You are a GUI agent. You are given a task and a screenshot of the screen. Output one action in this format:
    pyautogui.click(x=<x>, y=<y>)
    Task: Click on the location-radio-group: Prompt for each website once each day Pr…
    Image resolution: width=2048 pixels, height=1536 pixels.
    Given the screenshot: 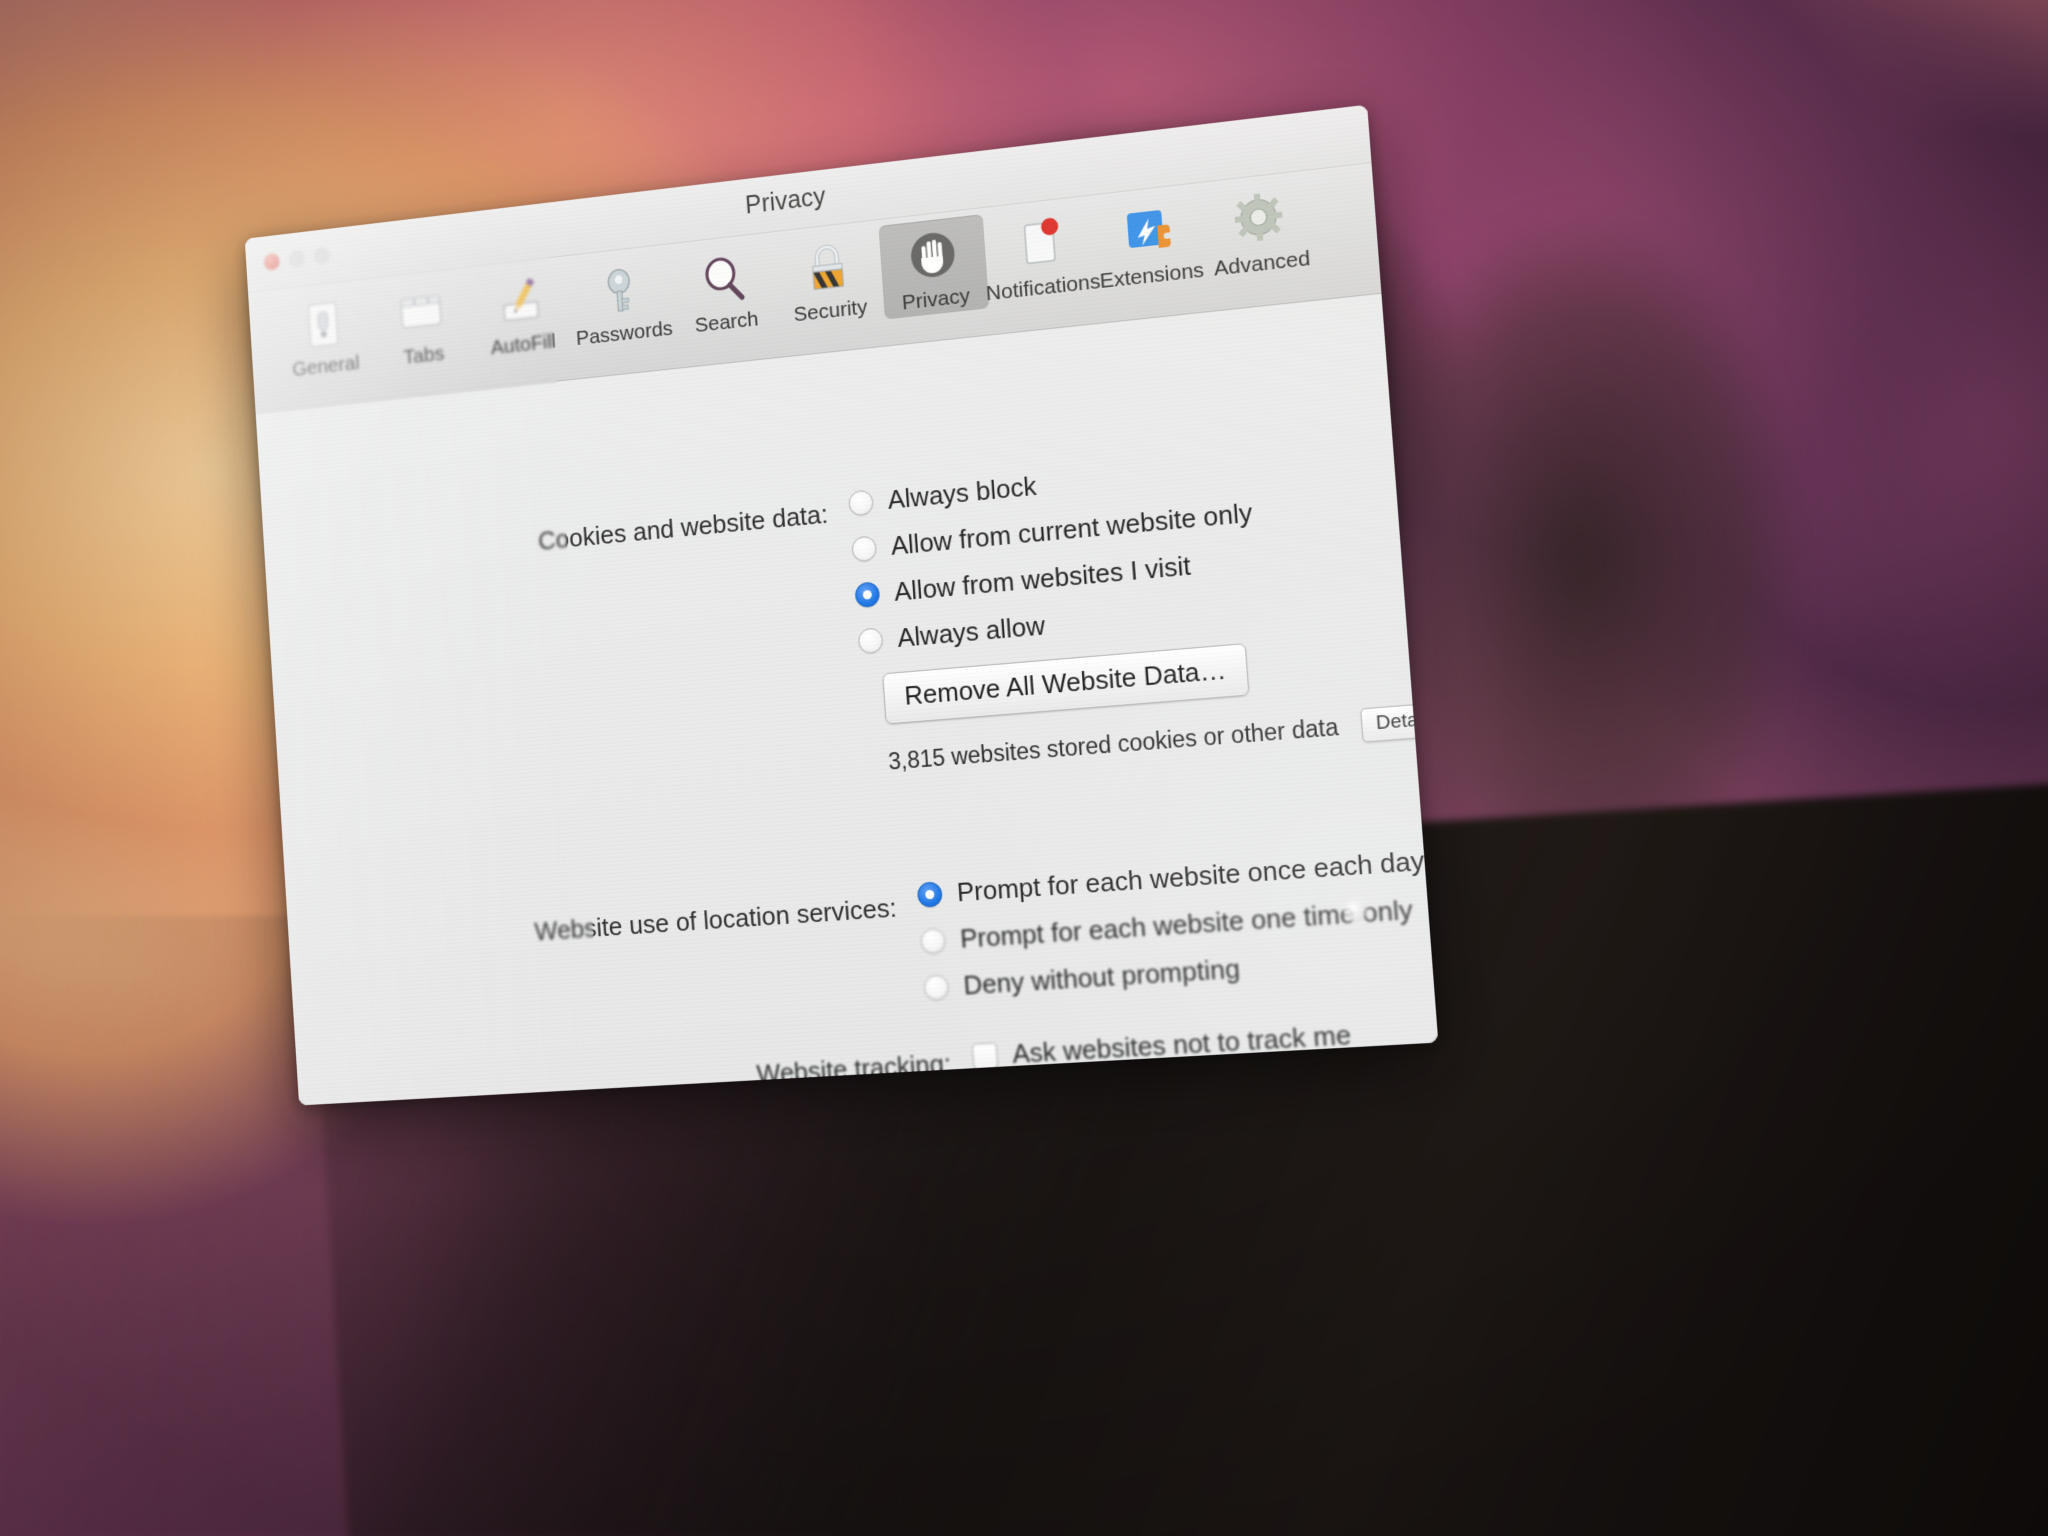 What is the action you would take?
    pyautogui.click(x=1174, y=924)
    